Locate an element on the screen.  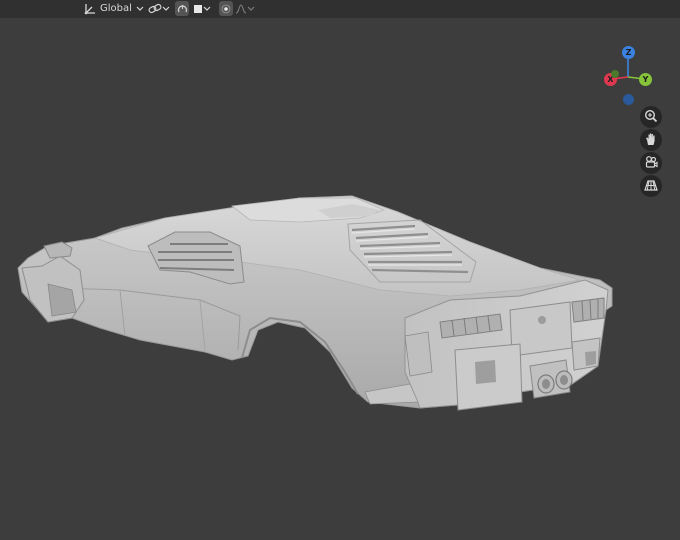
snap-target-dropdown is located at coordinates (204, 8).